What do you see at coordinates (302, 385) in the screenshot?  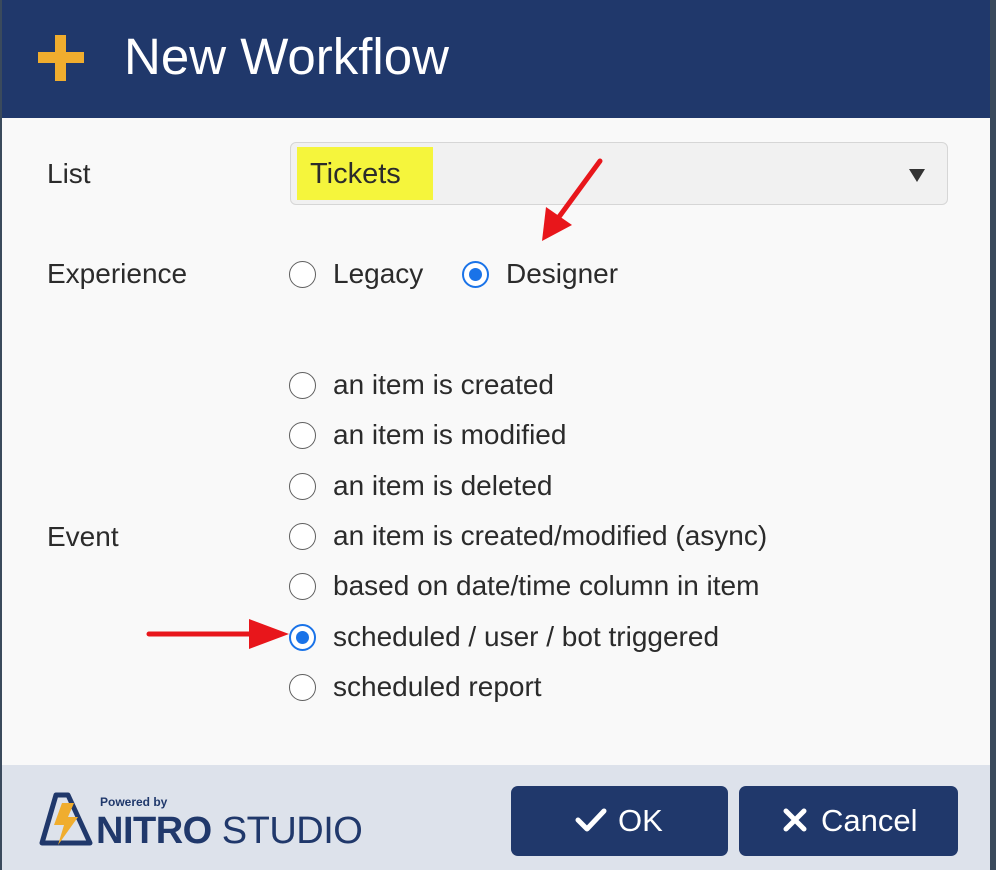 I see `radio-item-created` at bounding box center [302, 385].